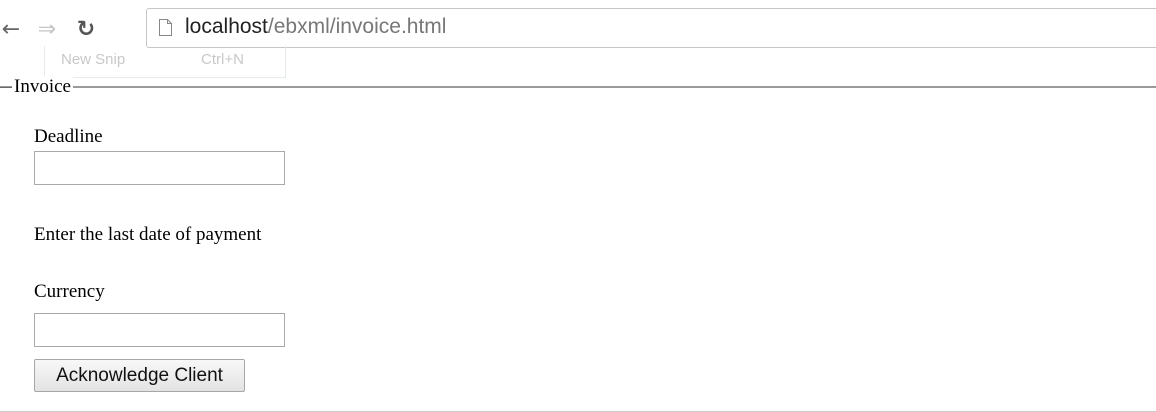 Image resolution: width=1156 pixels, height=412 pixels. I want to click on forward-arrow-icon: ⇒, so click(47, 30).